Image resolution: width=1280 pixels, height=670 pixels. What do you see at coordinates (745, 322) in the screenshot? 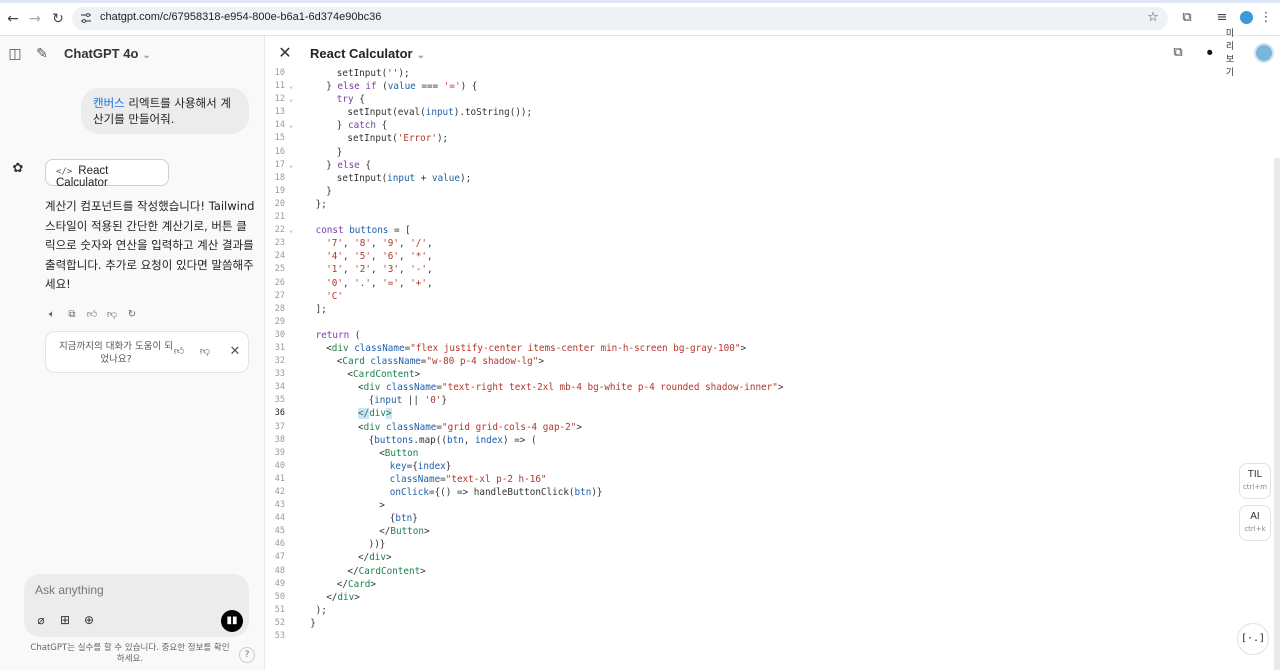
I see `code-line: 29` at bounding box center [745, 322].